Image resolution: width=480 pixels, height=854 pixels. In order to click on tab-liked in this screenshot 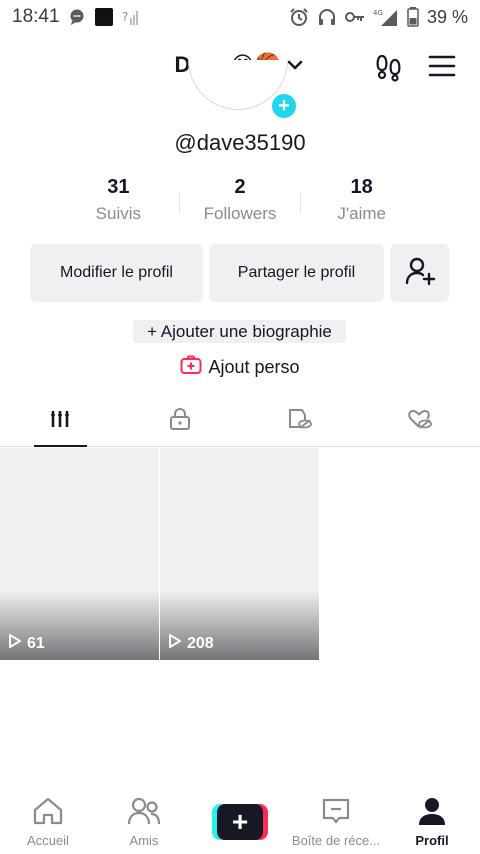, I will do `click(420, 421)`.